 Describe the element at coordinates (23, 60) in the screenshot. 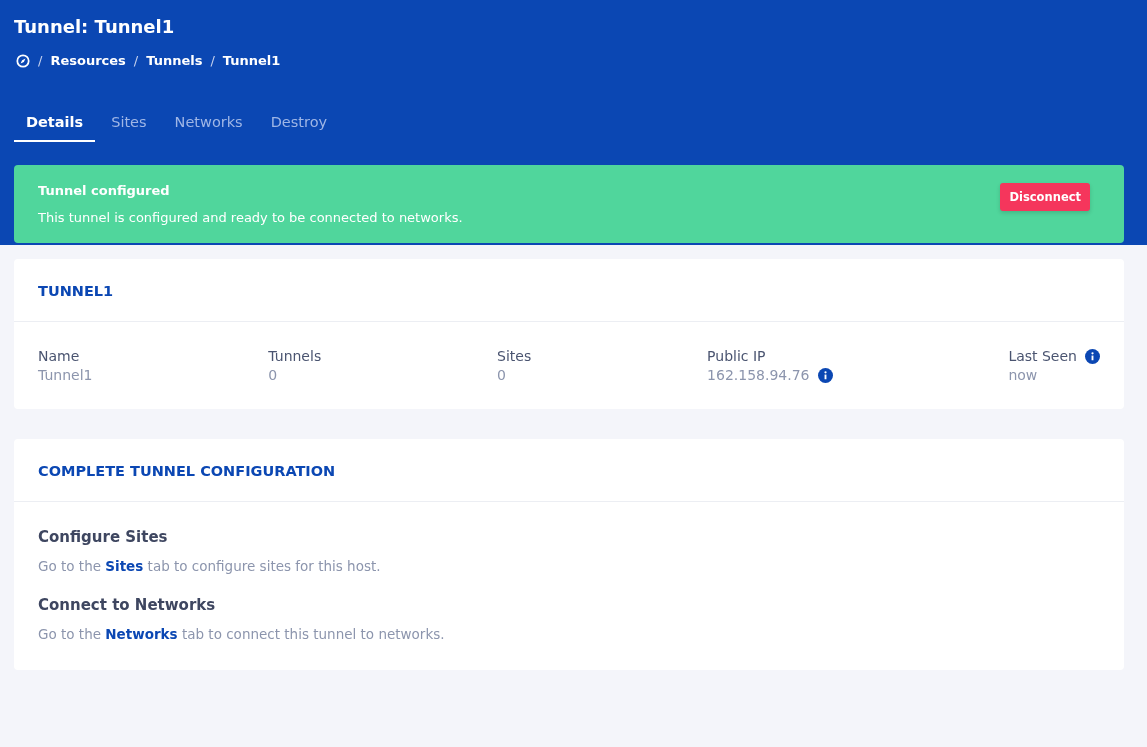

I see `compass-icon` at that location.